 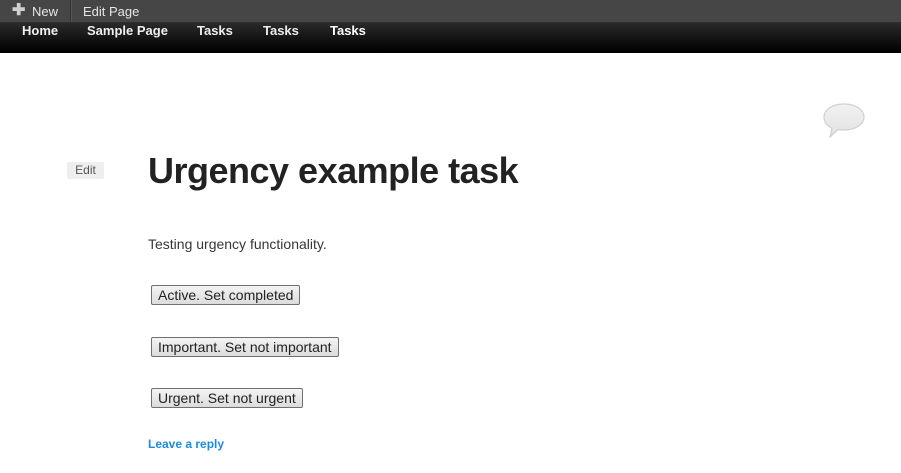 What do you see at coordinates (45, 11) in the screenshot?
I see `admin-new-label: New` at bounding box center [45, 11].